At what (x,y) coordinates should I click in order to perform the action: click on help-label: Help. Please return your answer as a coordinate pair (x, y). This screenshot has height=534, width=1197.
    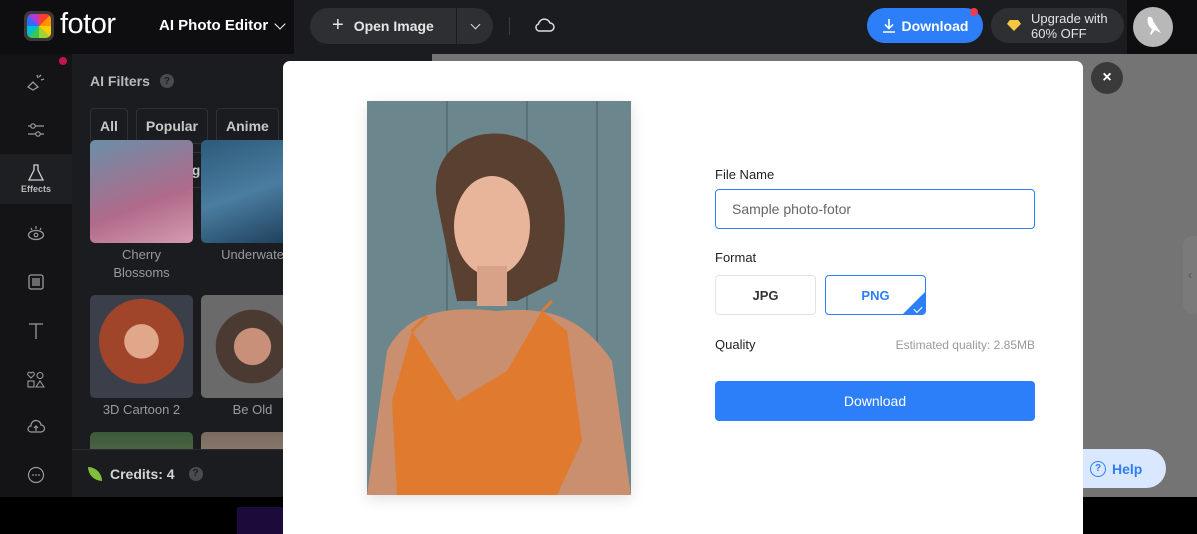
    Looking at the image, I should click on (1127, 468).